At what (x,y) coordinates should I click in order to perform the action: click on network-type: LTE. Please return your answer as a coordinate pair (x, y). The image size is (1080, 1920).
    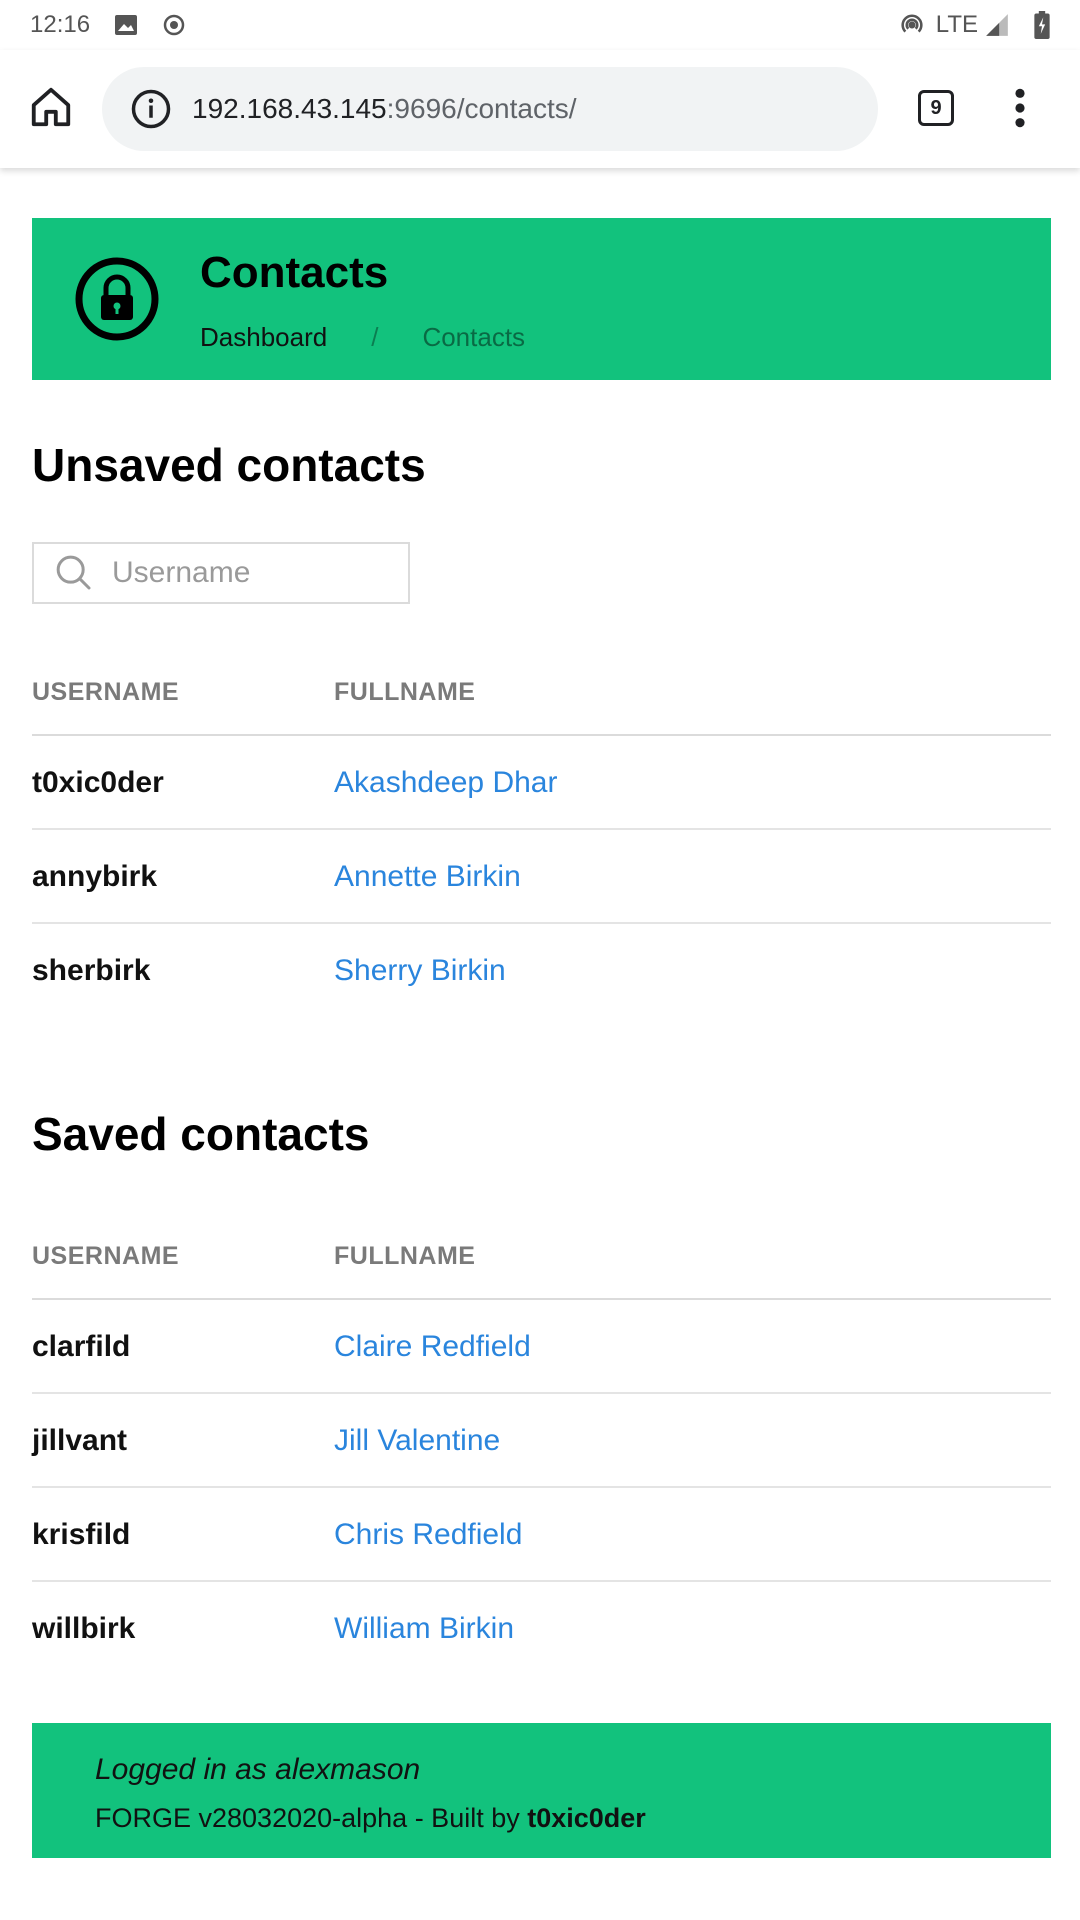
    Looking at the image, I should click on (956, 24).